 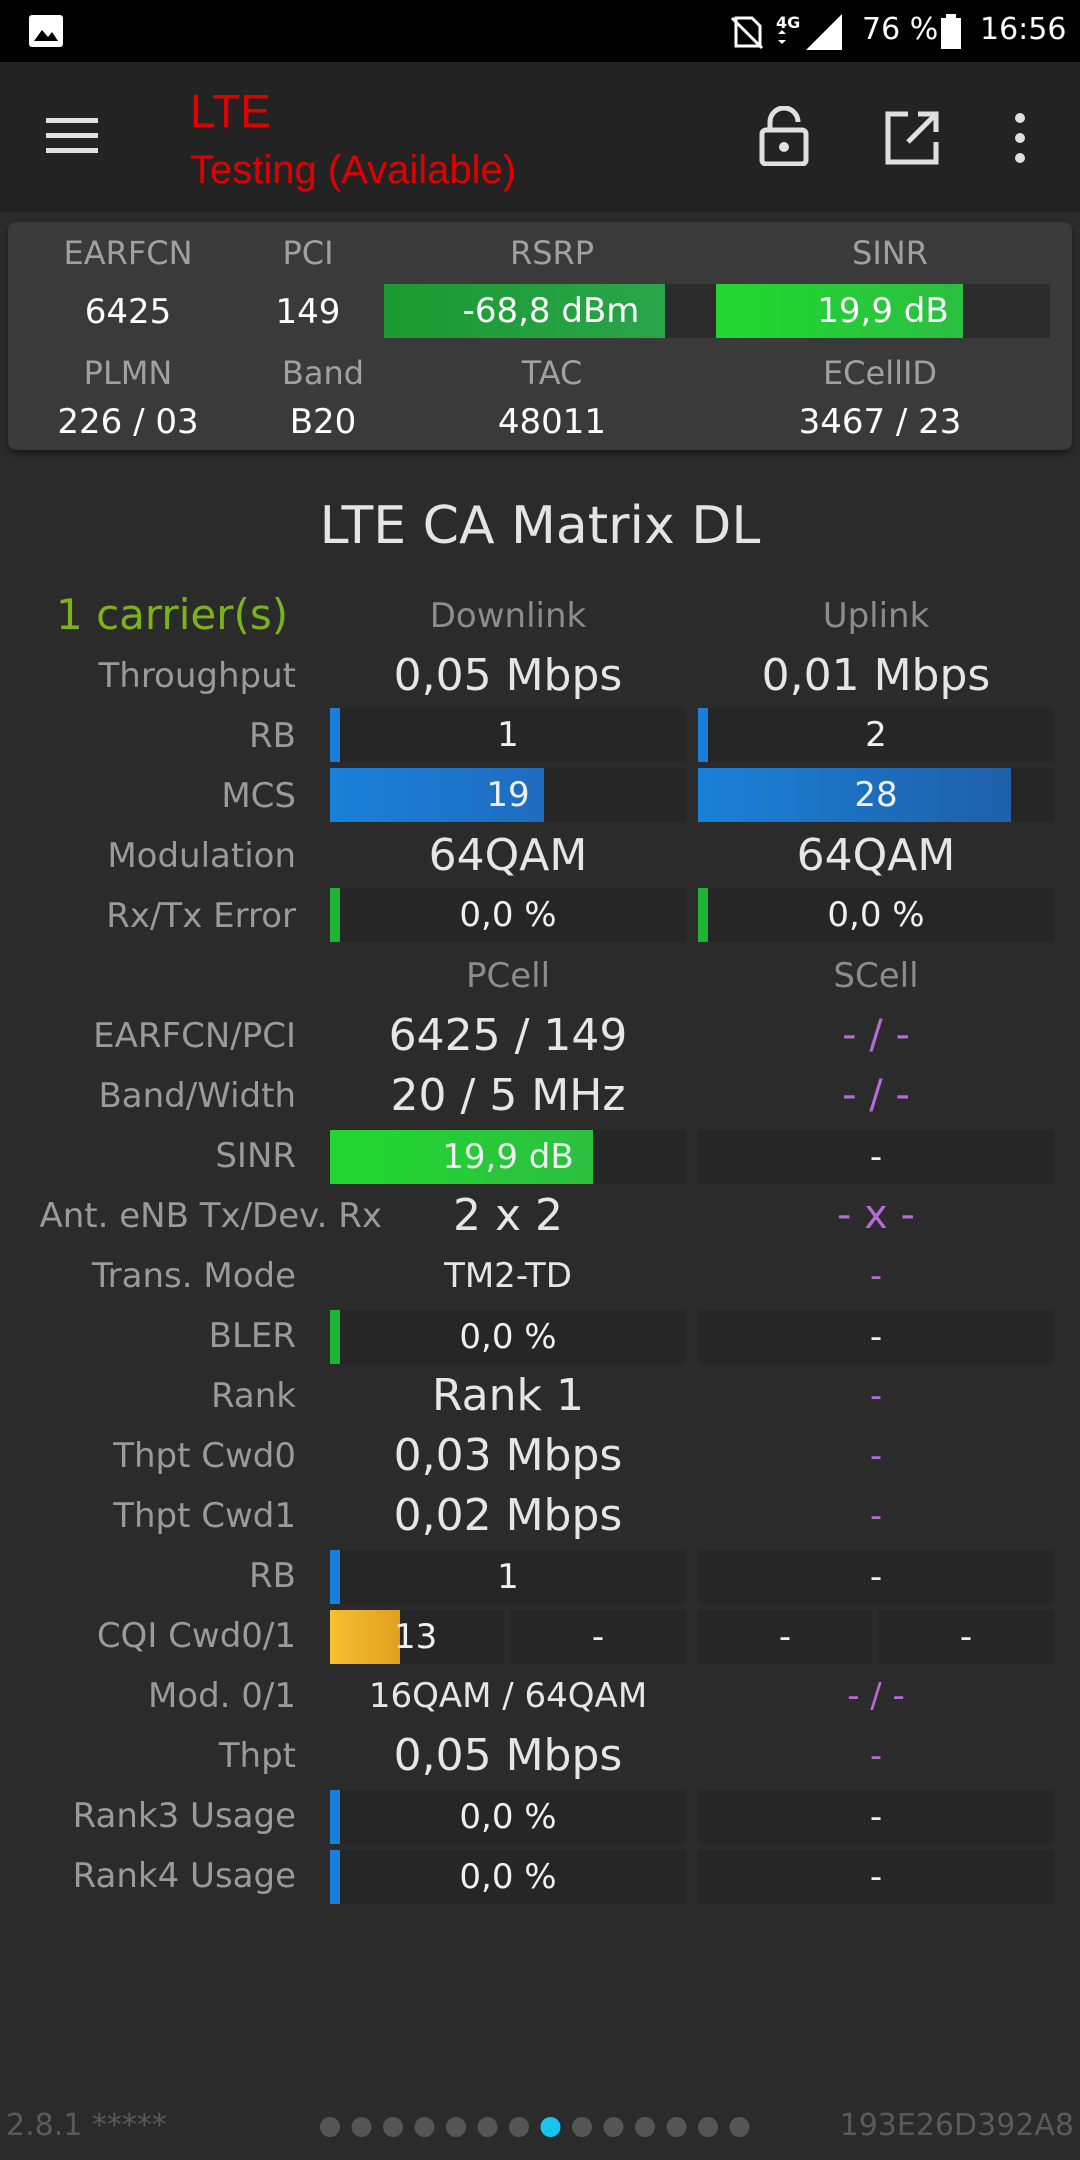 I want to click on sinr-bar: 19,9 dB, so click(x=883, y=311).